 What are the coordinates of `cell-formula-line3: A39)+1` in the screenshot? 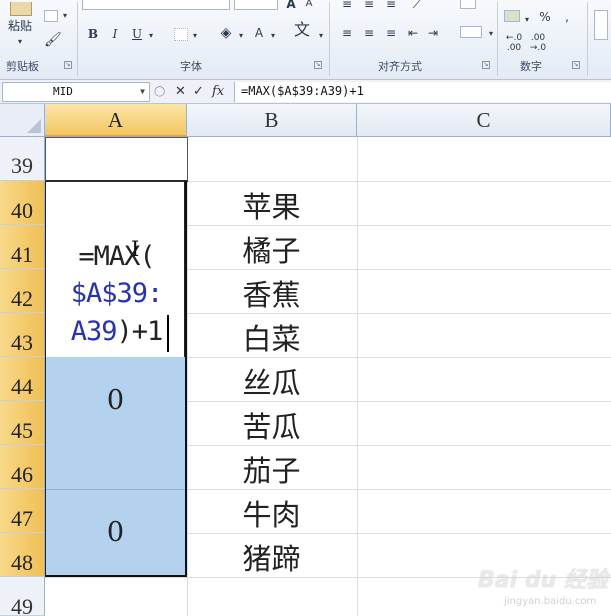 It's located at (116, 332).